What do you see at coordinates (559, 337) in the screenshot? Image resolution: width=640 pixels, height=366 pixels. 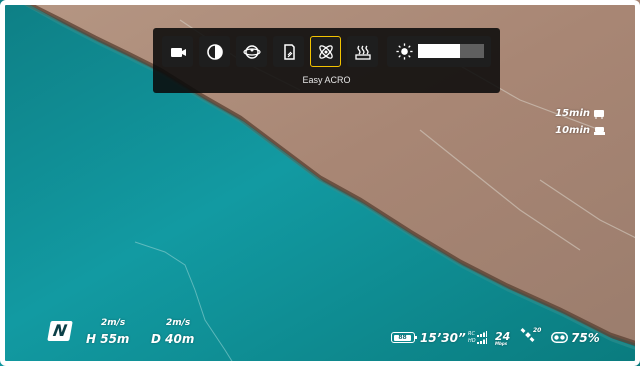 I see `goggles-icon` at bounding box center [559, 337].